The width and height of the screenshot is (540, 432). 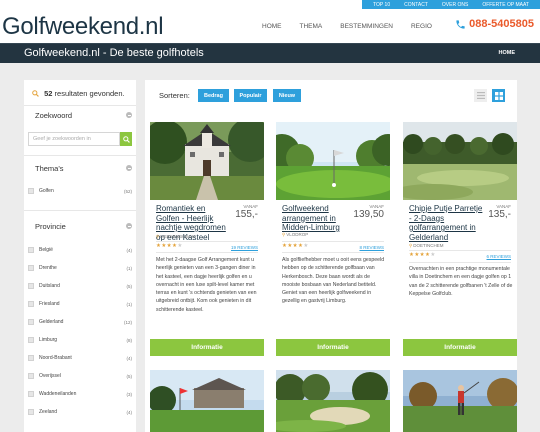 What do you see at coordinates (54, 115) in the screenshot?
I see `section-title-zoekwoord: Zoekwoord` at bounding box center [54, 115].